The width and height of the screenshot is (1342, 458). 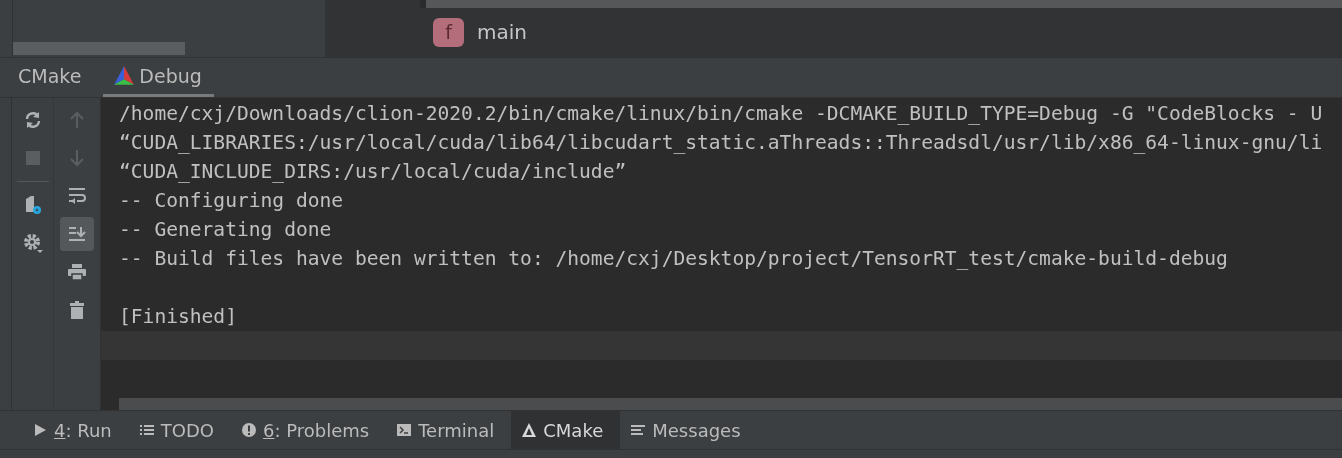 What do you see at coordinates (248, 430) in the screenshot?
I see `warning-icon` at bounding box center [248, 430].